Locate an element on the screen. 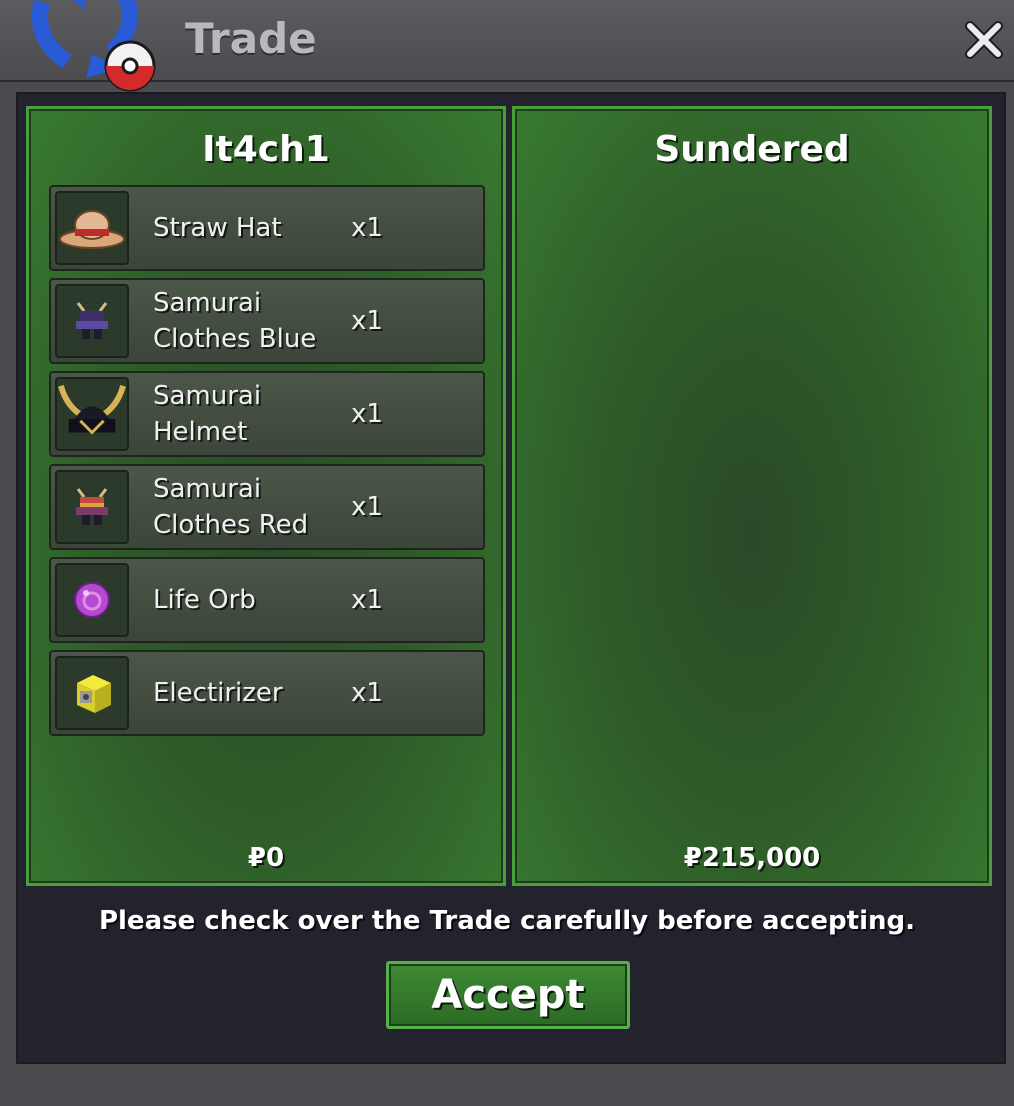 This screenshot has width=1014, height=1106. partner-money-offer: ₽215,000 is located at coordinates (752, 858).